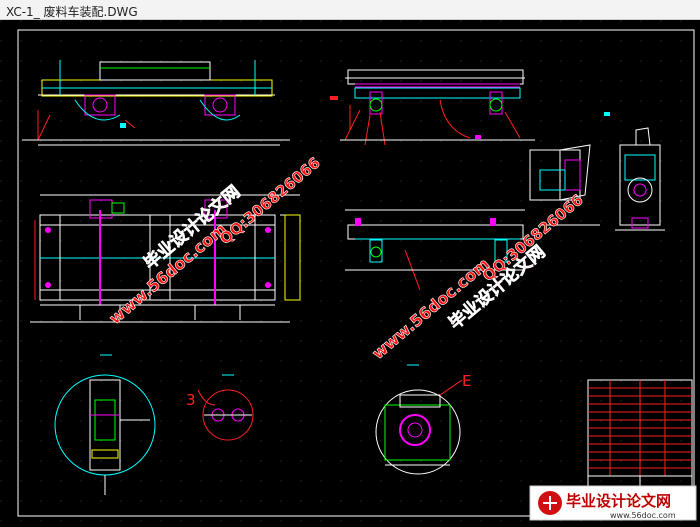  I want to click on window-title: XC-1_ 废料车装配.DWG, so click(72, 12).